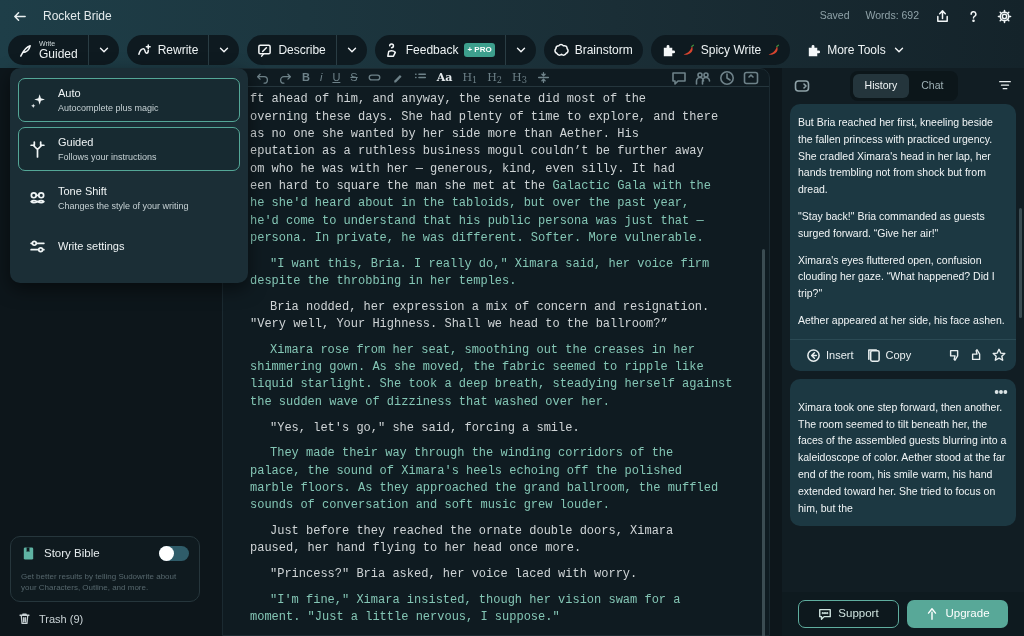 This screenshot has width=1024, height=636. I want to click on arrow-circle-icon, so click(813, 355).